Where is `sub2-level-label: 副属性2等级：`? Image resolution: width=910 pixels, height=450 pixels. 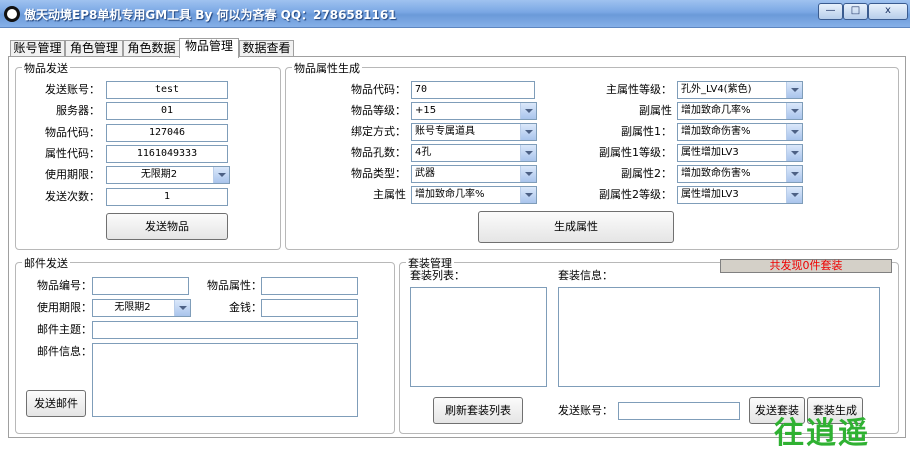
sub2-level-label: 副属性2等级： is located at coordinates (635, 194).